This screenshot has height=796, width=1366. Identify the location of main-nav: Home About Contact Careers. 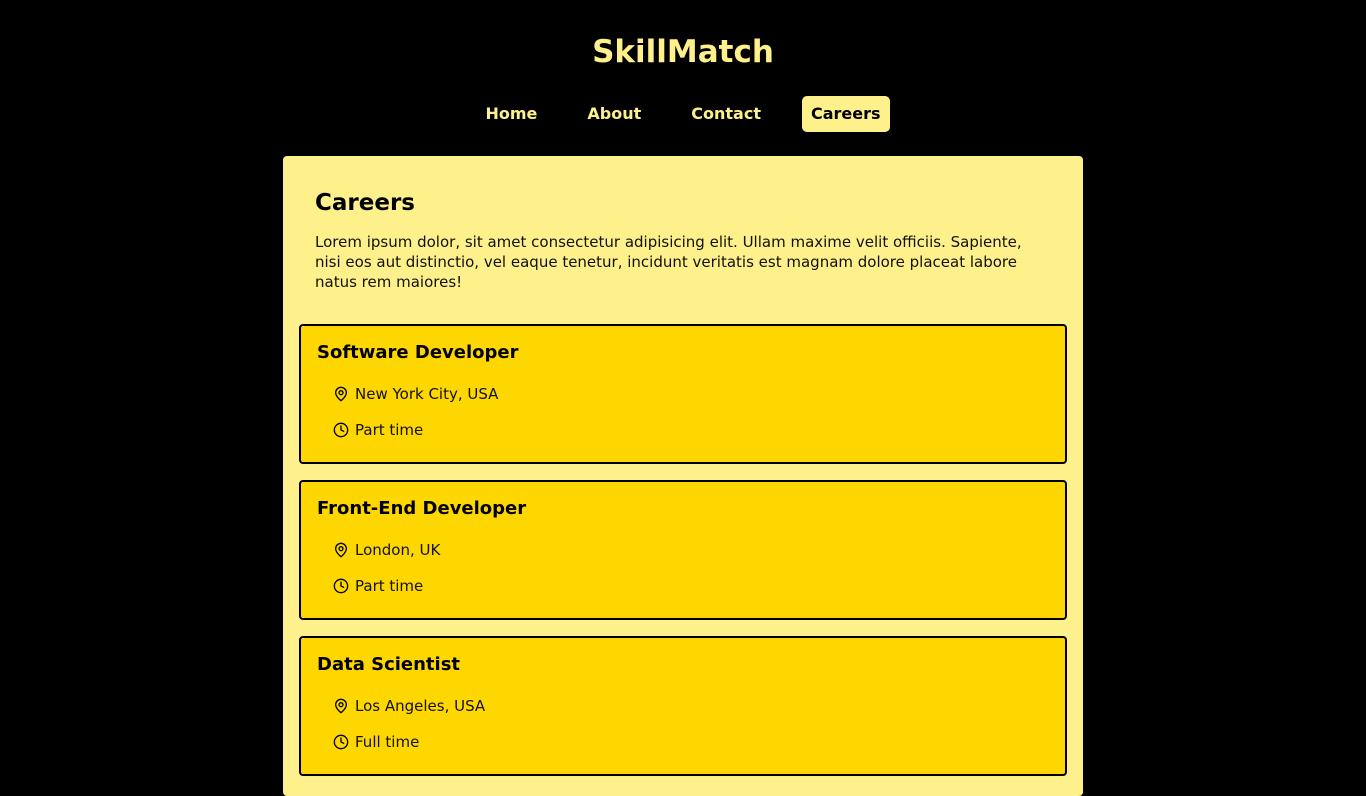
(683, 114).